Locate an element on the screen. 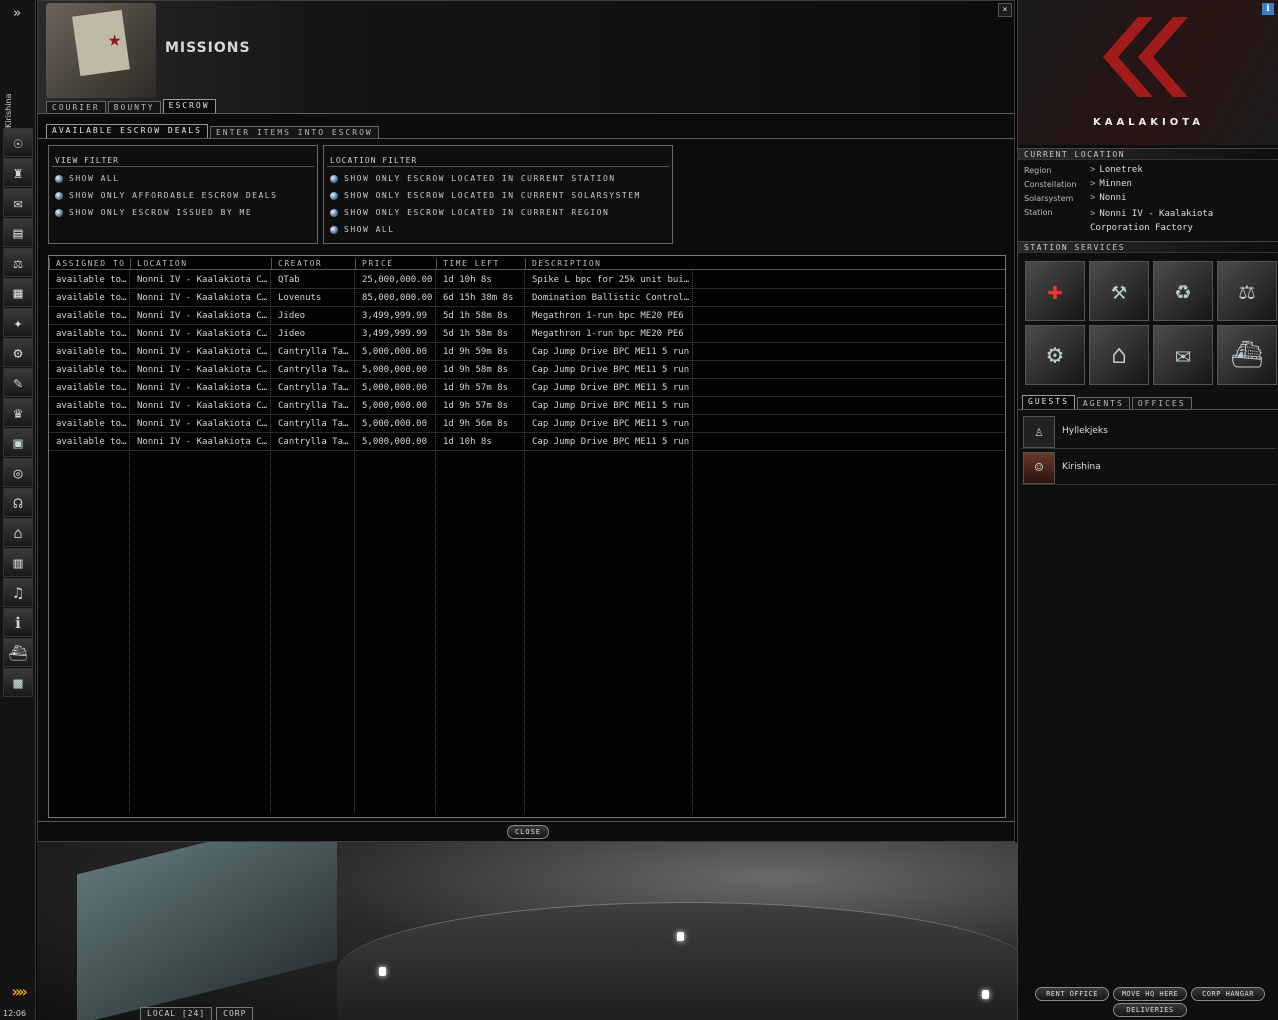 The height and width of the screenshot is (1020, 1278). corporation-icon: ♛ is located at coordinates (18, 412).